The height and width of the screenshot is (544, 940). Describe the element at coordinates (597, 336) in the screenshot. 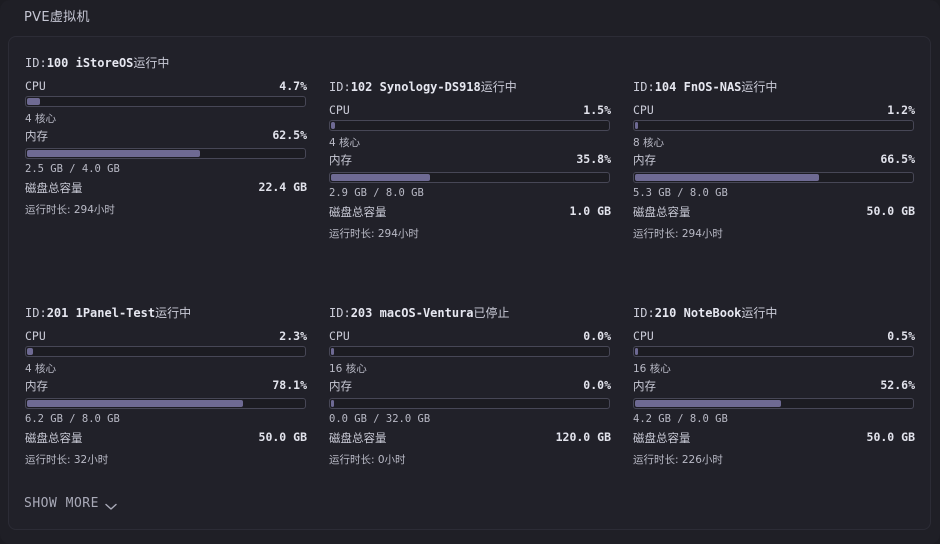

I see `cpu-value: 0.0%` at that location.